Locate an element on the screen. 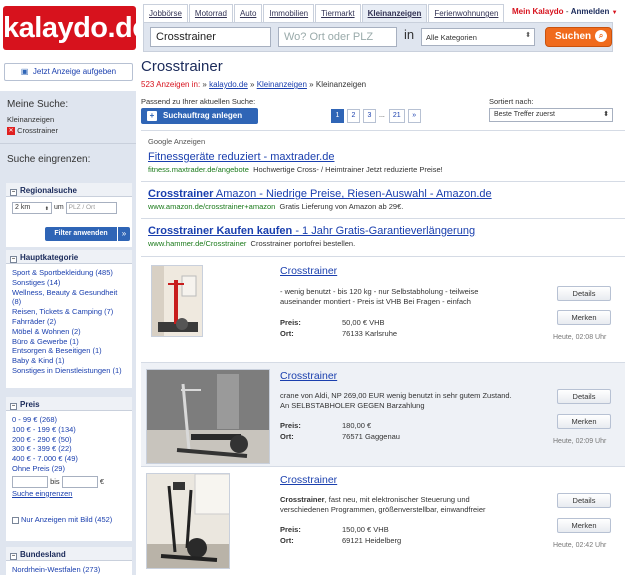 This screenshot has width=625, height=575. state-item: Nordrhein-Westfalen (273) is located at coordinates (69, 570).